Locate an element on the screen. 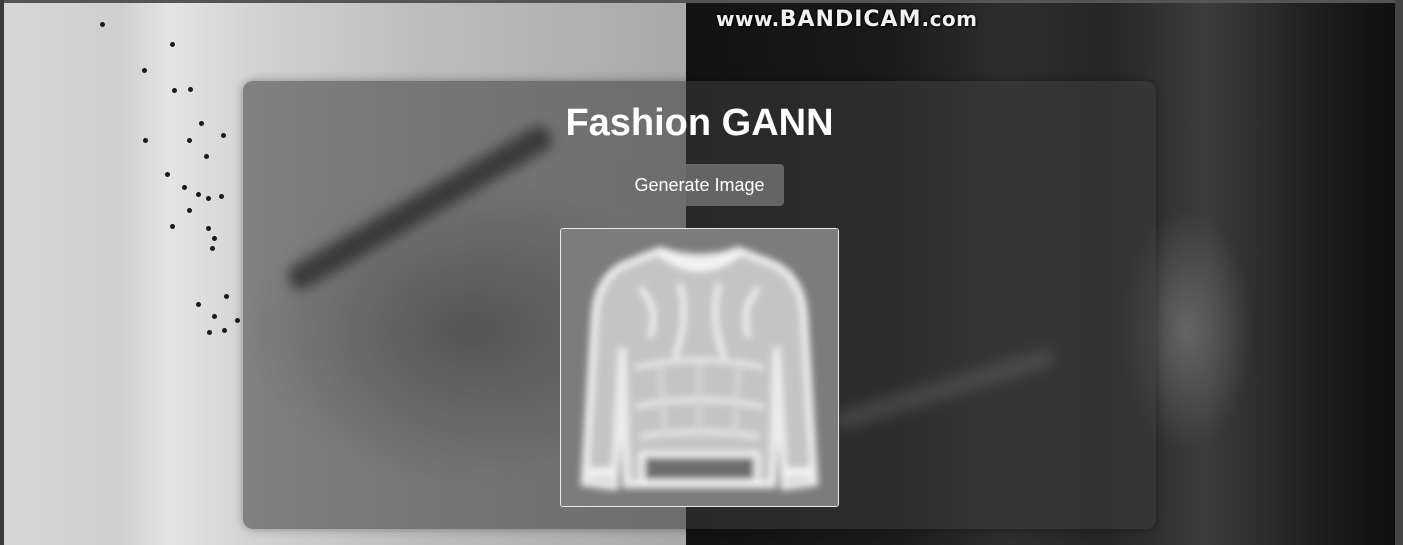 This screenshot has height=545, width=1403. window-right-border is located at coordinates (1399, 272).